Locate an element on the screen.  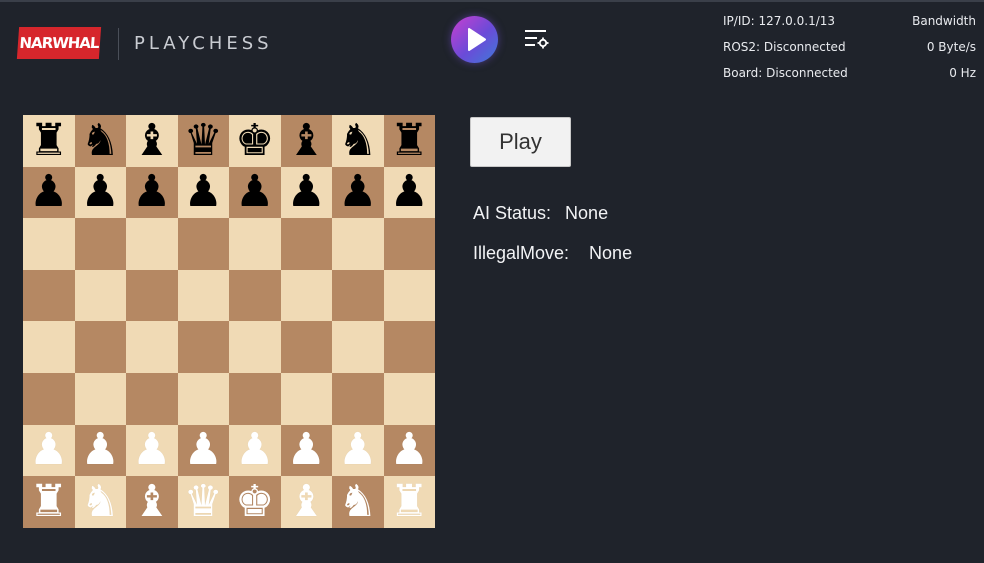
board-square-h8: ♜ is located at coordinates (409, 141).